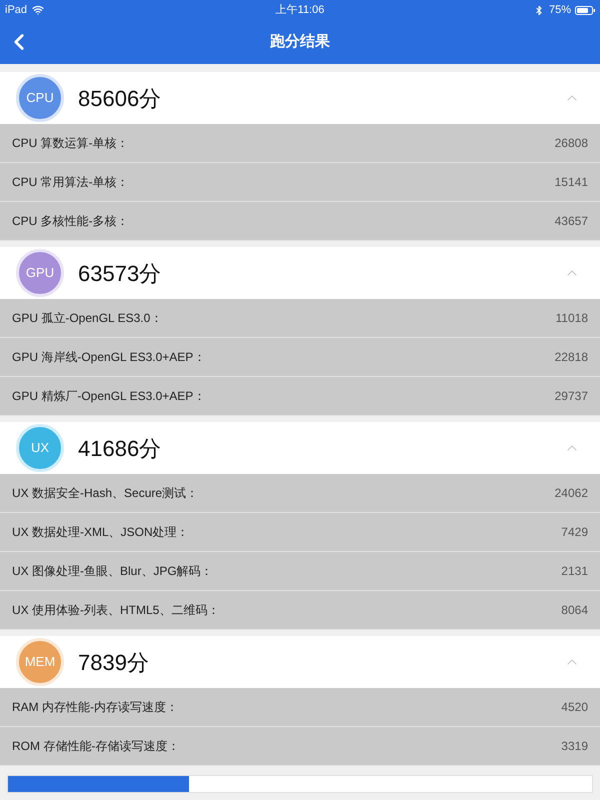  What do you see at coordinates (40, 662) in the screenshot?
I see `category-badge: MEM` at bounding box center [40, 662].